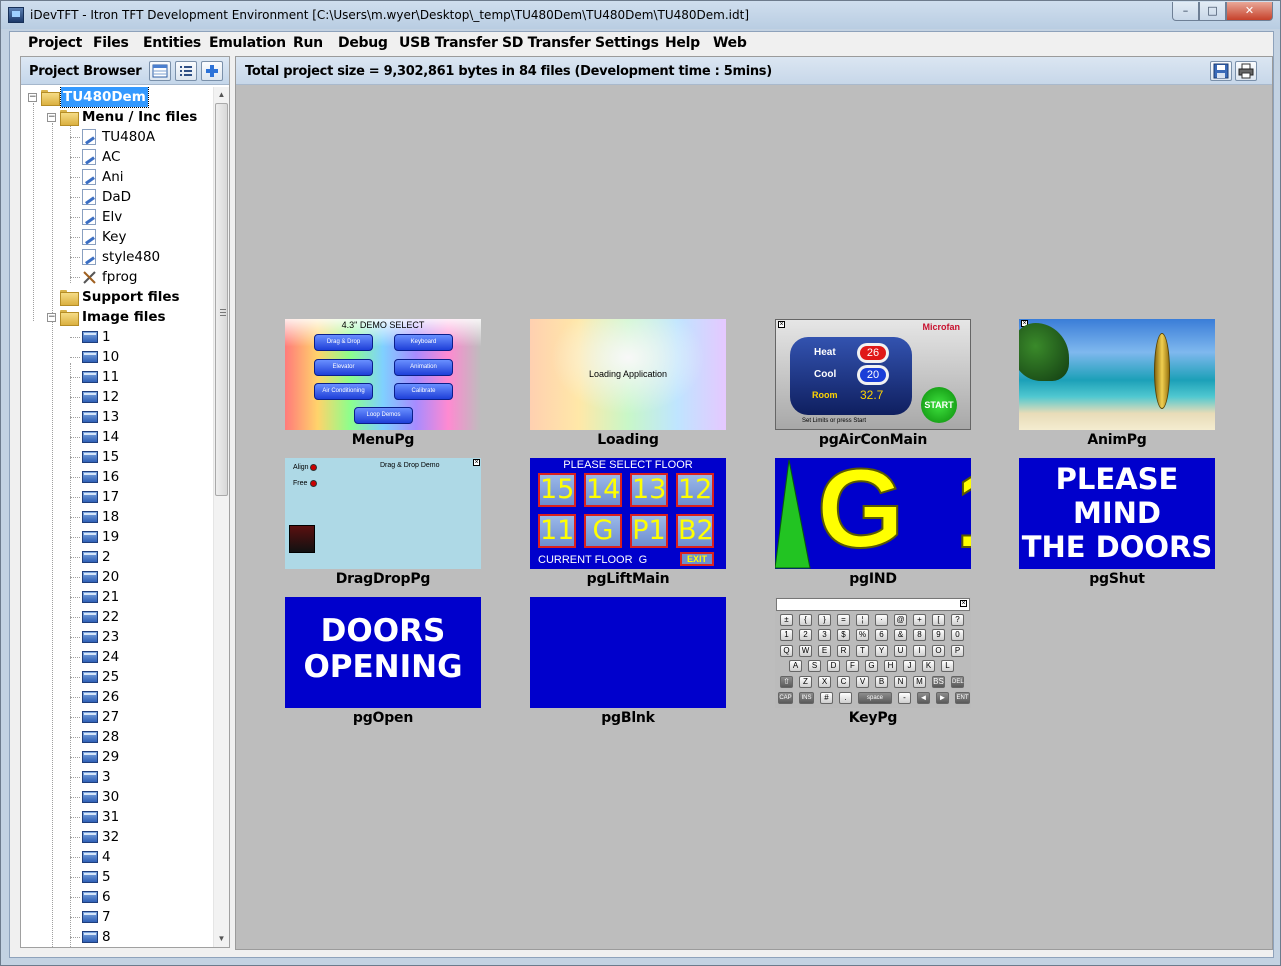 This screenshot has height=966, width=1281. Describe the element at coordinates (117, 917) in the screenshot. I see `tree-image-item: 7` at that location.